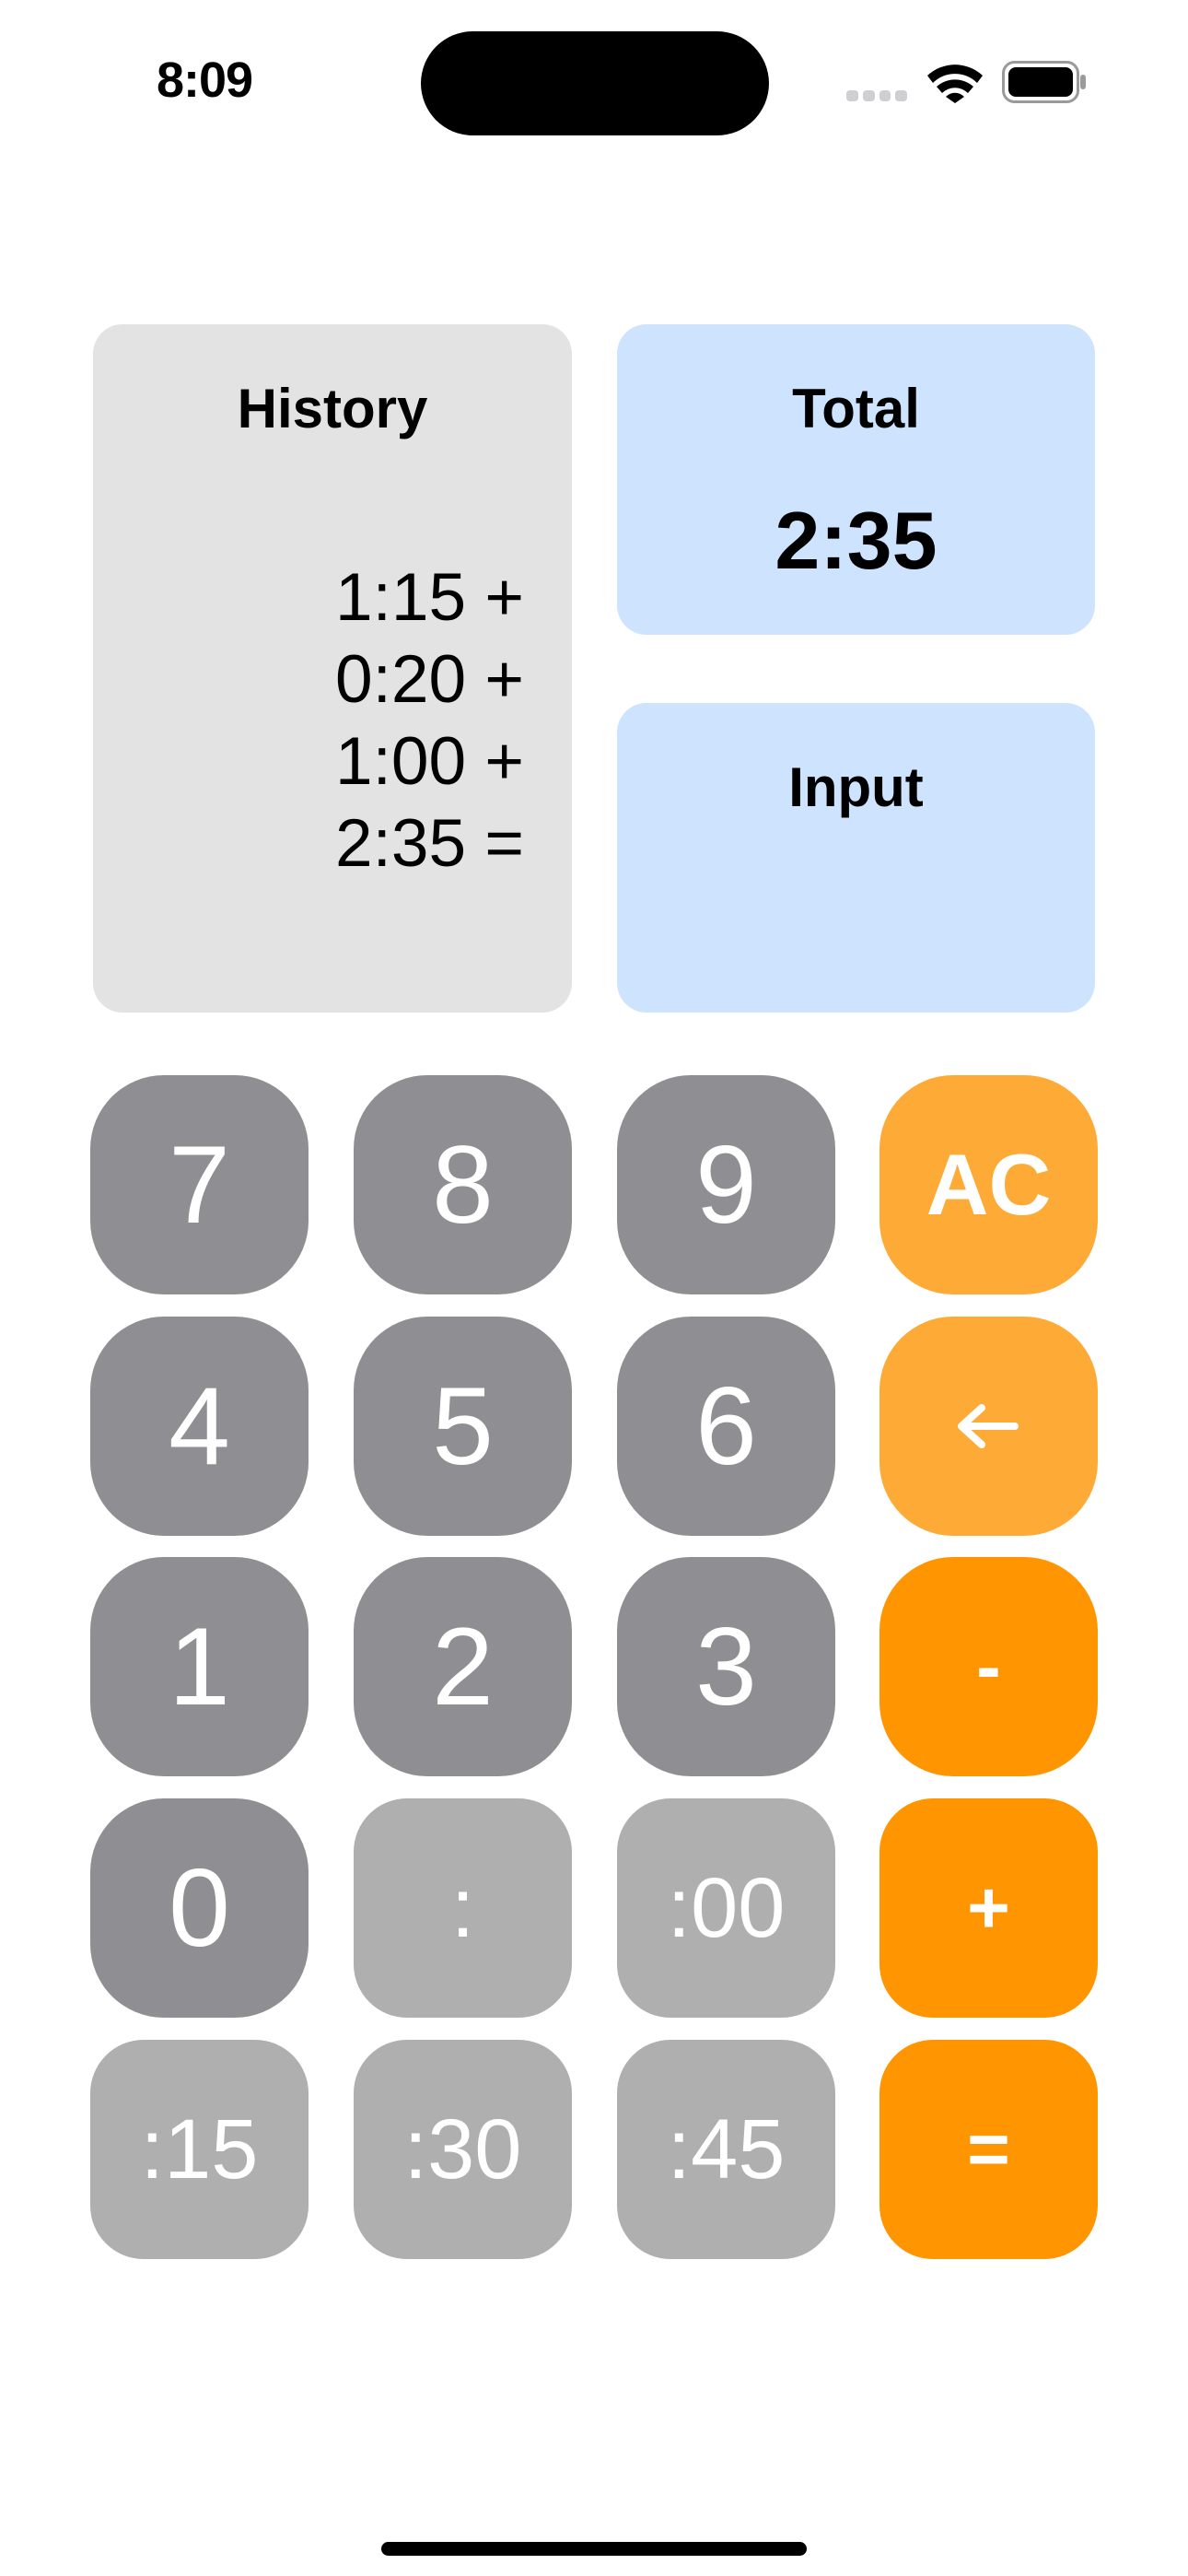 This screenshot has width=1188, height=2576. What do you see at coordinates (332, 408) in the screenshot?
I see `history-title: History` at bounding box center [332, 408].